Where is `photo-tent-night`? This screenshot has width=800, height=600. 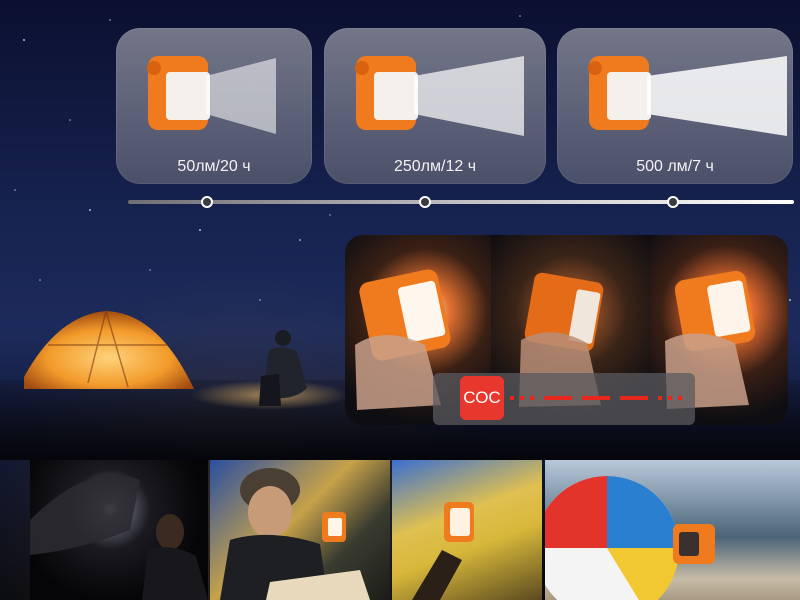
photo-tent-night is located at coordinates (119, 530).